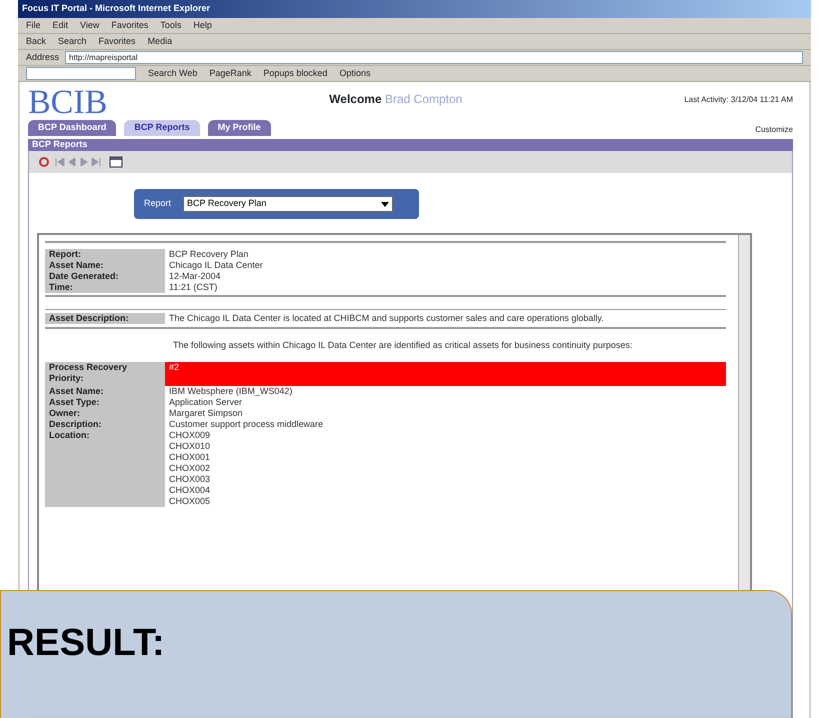 The height and width of the screenshot is (718, 825). Describe the element at coordinates (190, 479) in the screenshot. I see `field-value: CHOX003` at that location.